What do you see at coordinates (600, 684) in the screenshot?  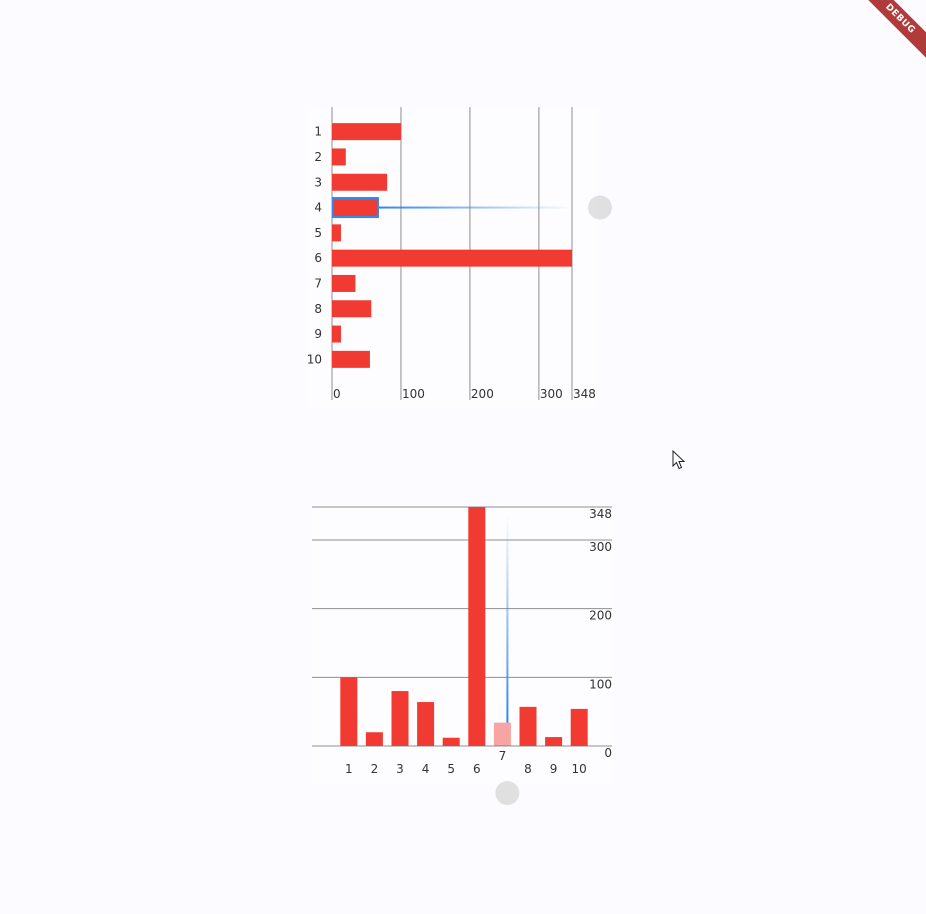 I see `y-tick-label: 100` at bounding box center [600, 684].